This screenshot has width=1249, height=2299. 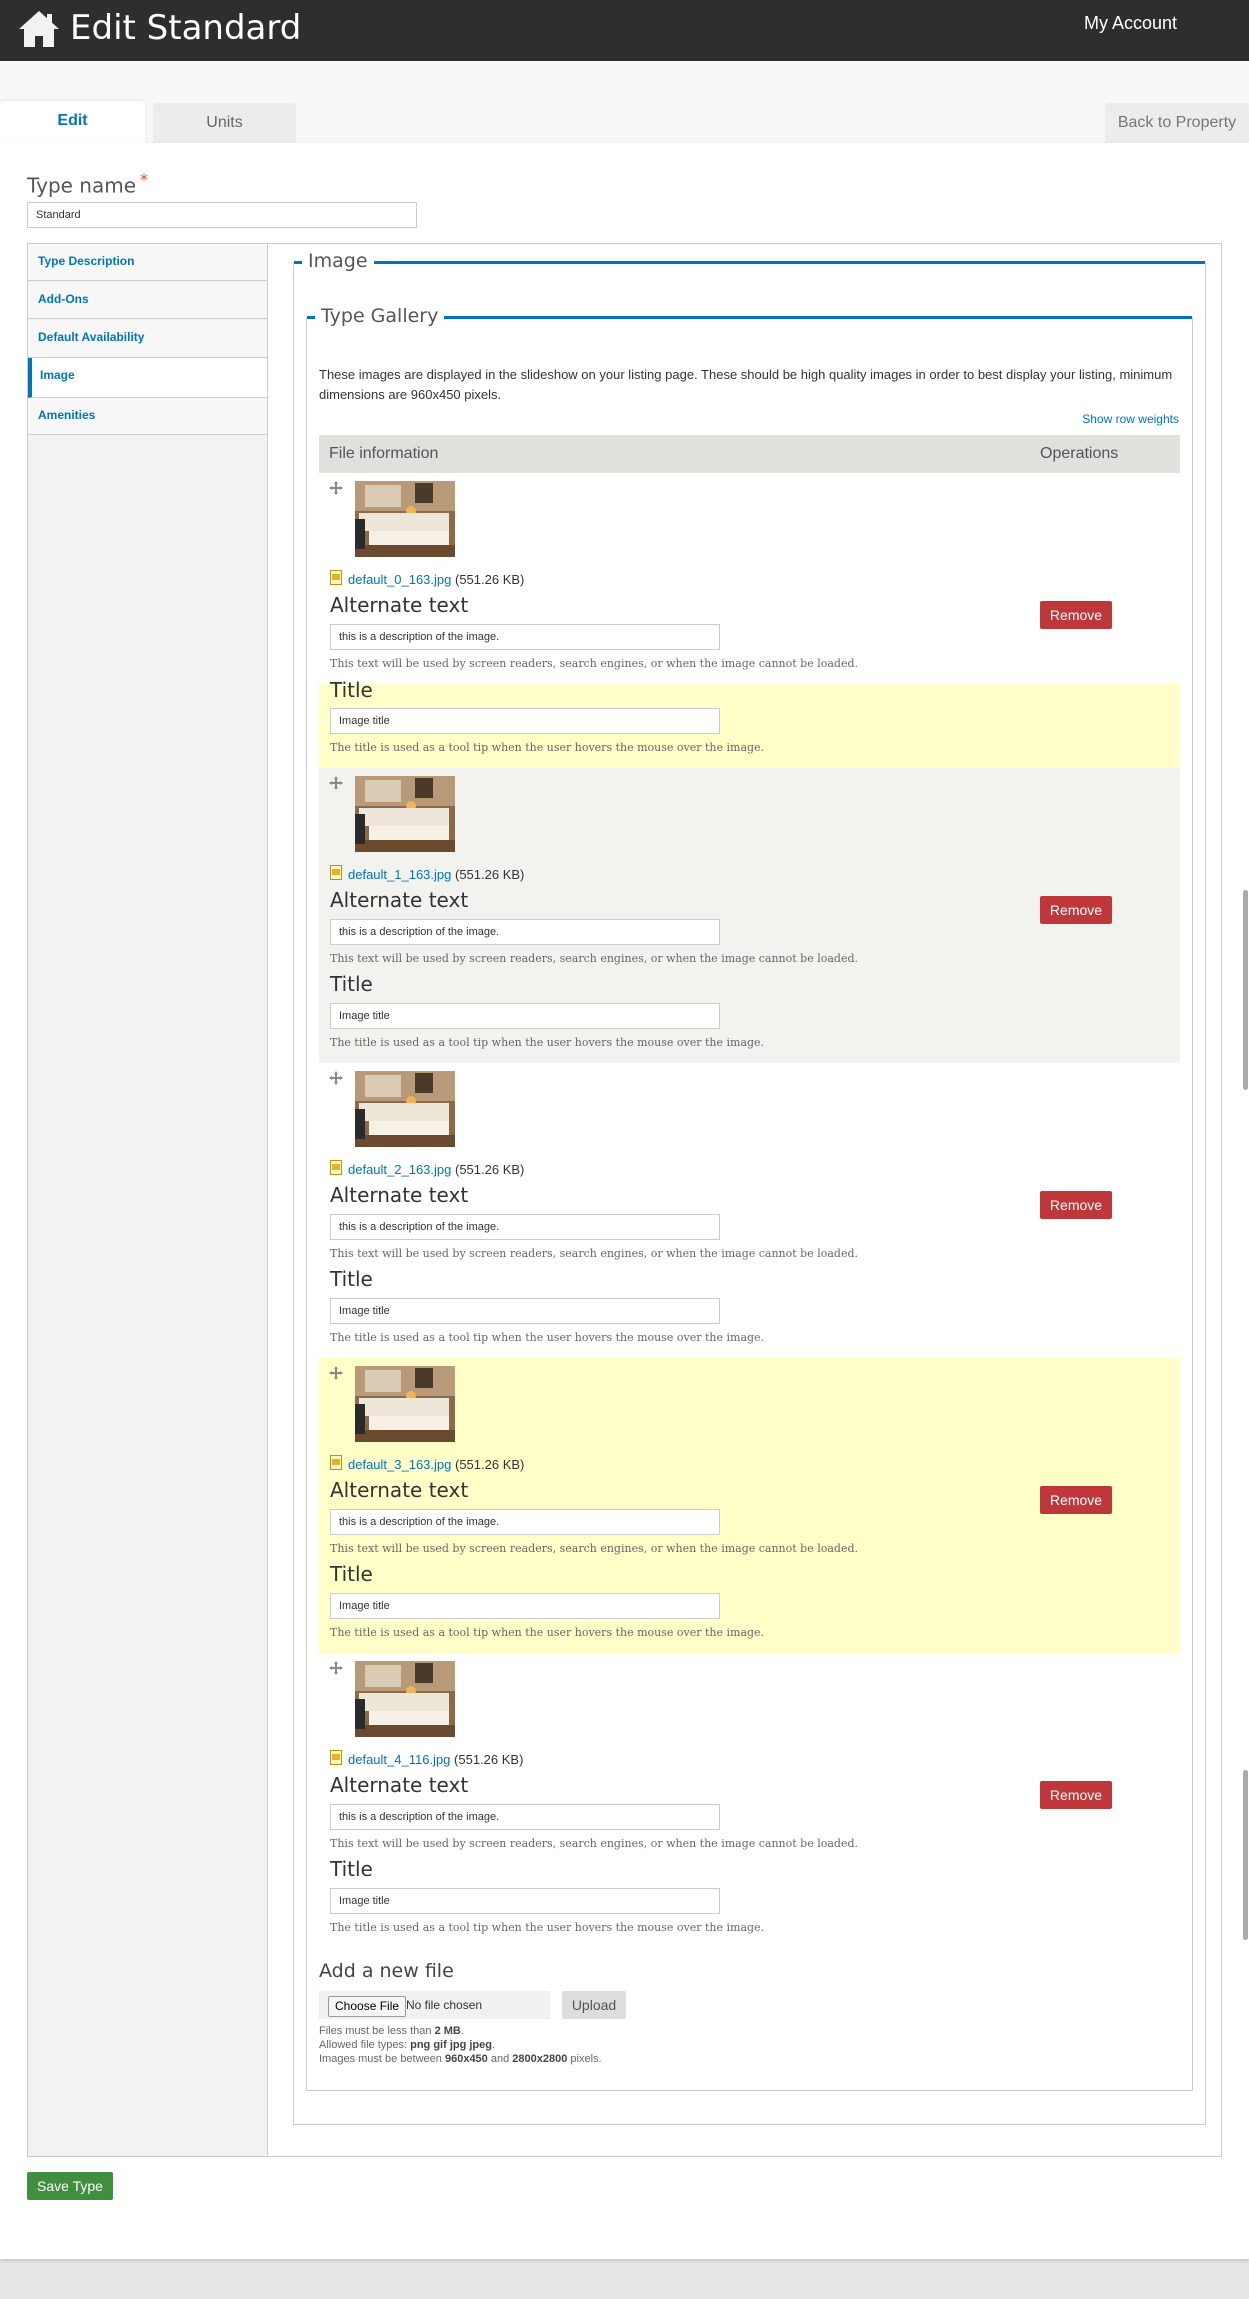 What do you see at coordinates (399, 579) in the screenshot?
I see `file-name: default_0_163.jpg` at bounding box center [399, 579].